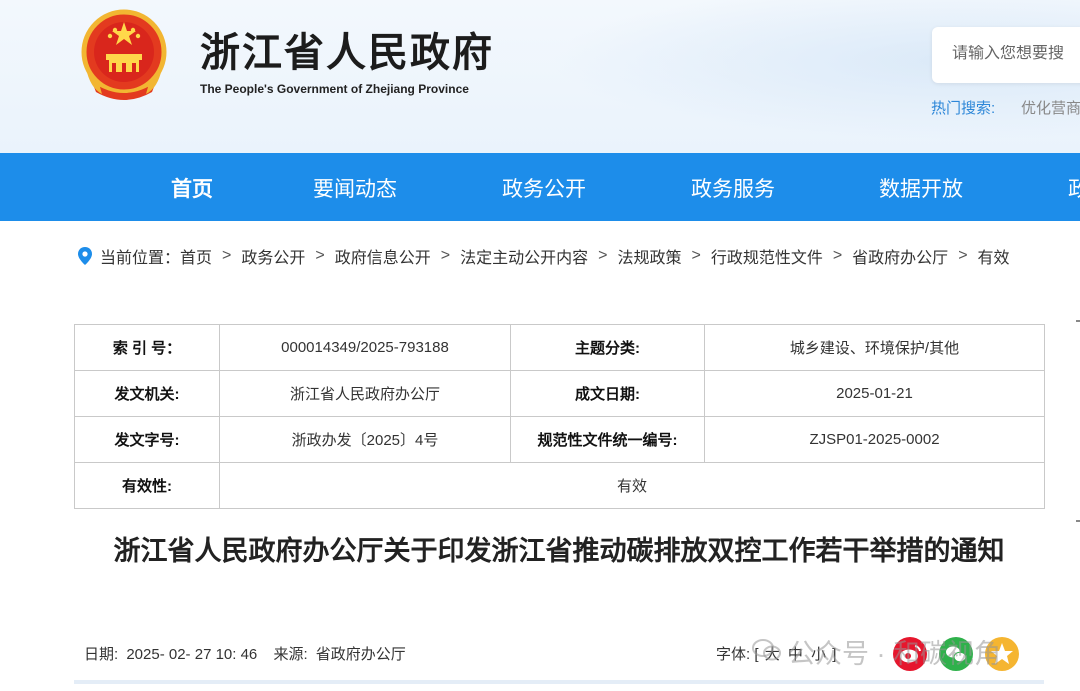 This screenshot has height=691, width=1080. I want to click on topic-value: 城乡建设、环境保护/其他, so click(874, 347).